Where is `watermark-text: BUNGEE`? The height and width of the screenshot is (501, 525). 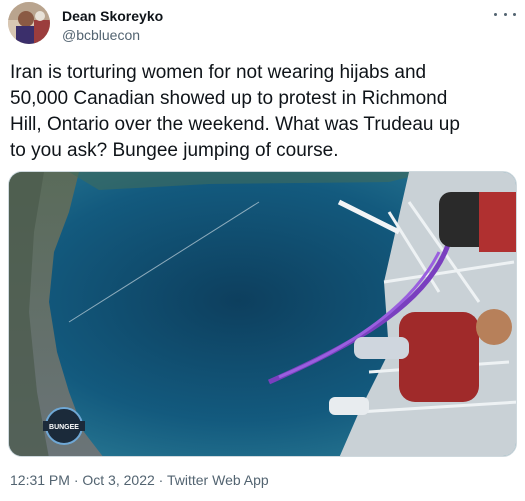
watermark-text: BUNGEE is located at coordinates (64, 427).